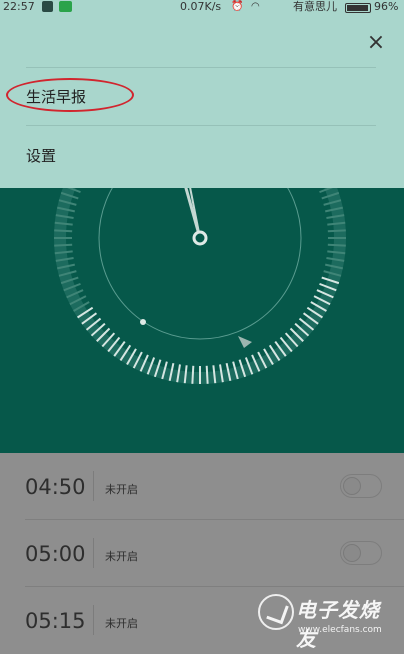  Describe the element at coordinates (276, 612) in the screenshot. I see `elecfans-logo-icon` at that location.